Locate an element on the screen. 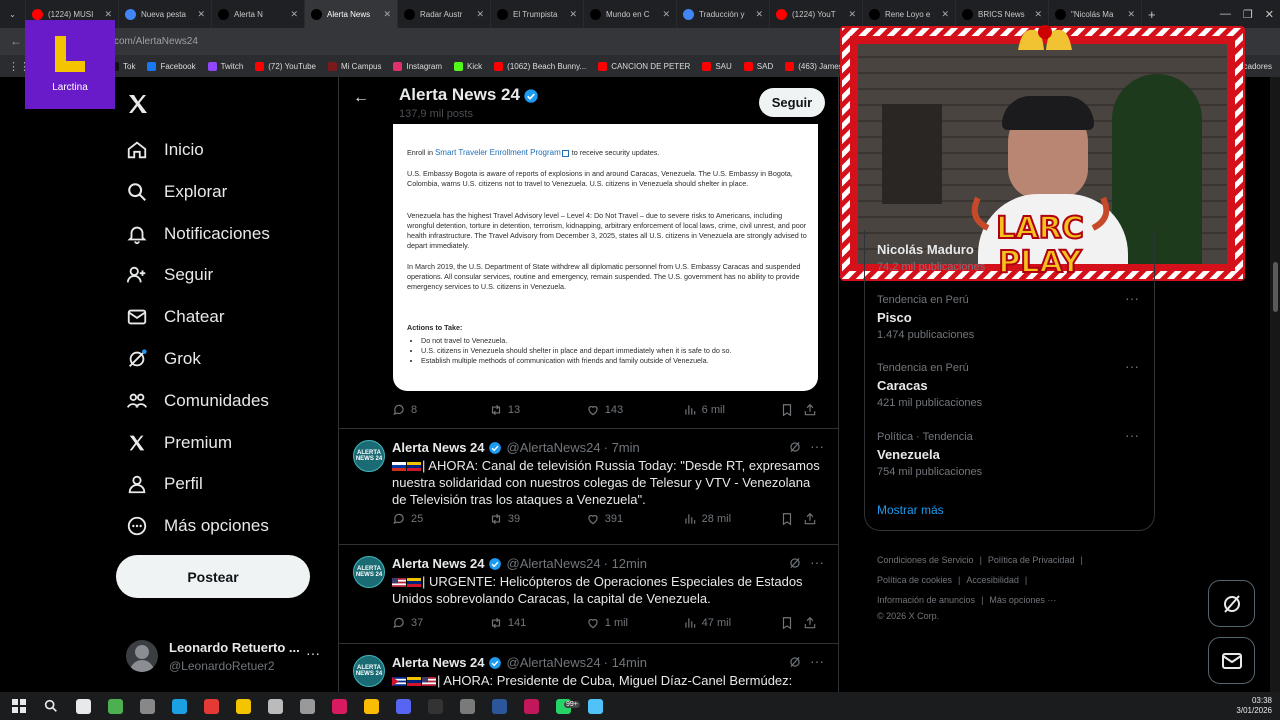 This screenshot has height=720, width=1280. bookmark-item: CANCION DE PETER is located at coordinates (644, 66).